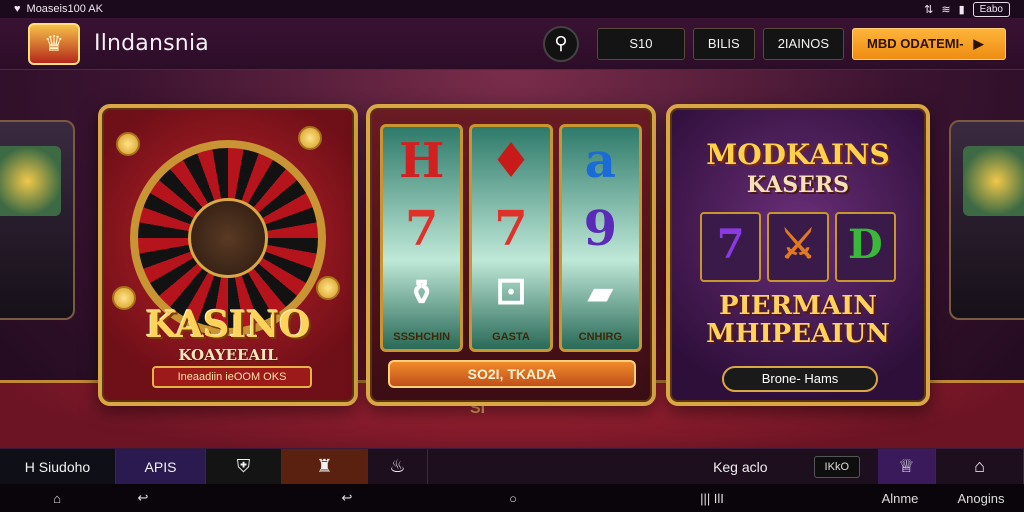 This screenshot has height=512, width=1024. I want to click on reel-label: SSSHCHIN, so click(422, 337).